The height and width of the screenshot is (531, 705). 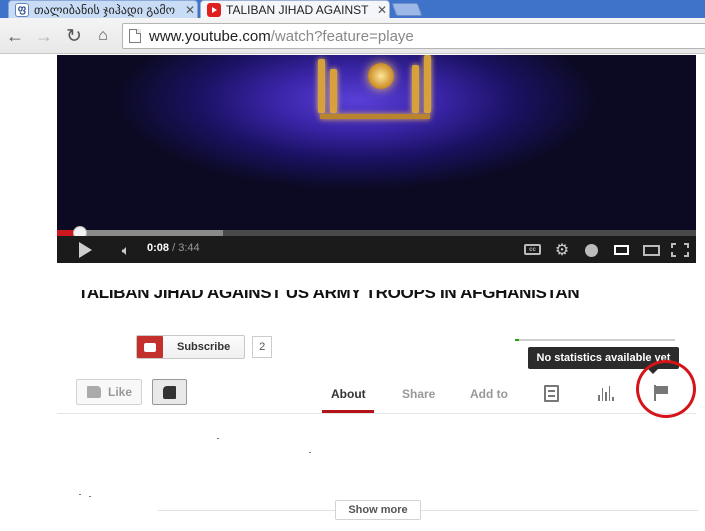 What do you see at coordinates (15, 36) in the screenshot?
I see `back-arrow-icon: ←` at bounding box center [15, 36].